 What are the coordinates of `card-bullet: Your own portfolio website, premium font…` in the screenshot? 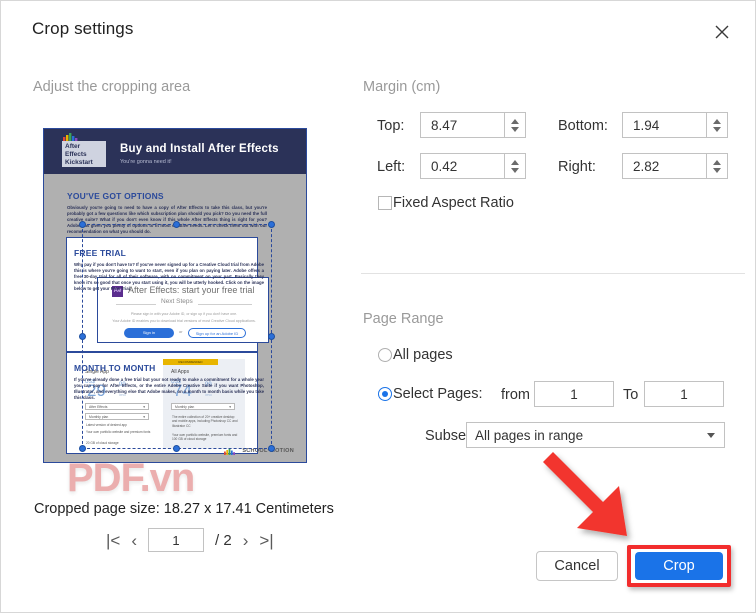 It's located at (205, 437).